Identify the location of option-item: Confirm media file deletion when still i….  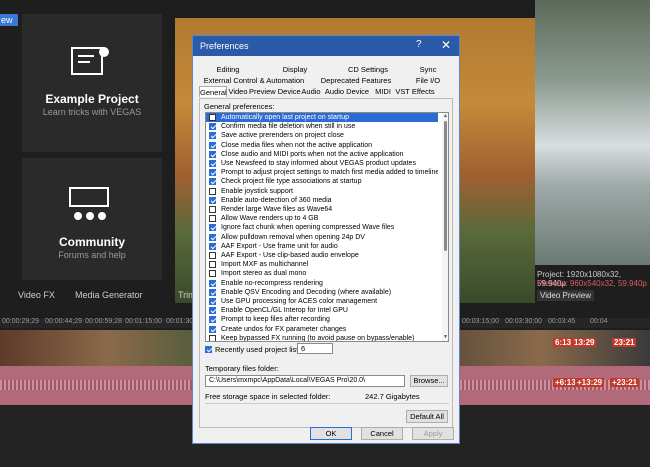
(322, 126).